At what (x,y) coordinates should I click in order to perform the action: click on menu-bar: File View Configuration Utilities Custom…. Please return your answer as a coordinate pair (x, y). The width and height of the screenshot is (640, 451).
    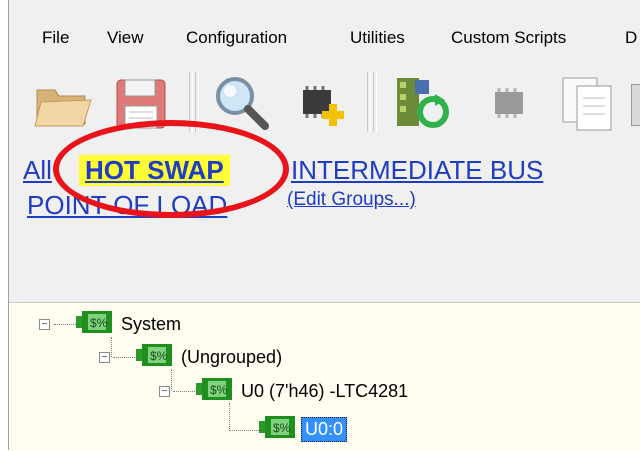
    Looking at the image, I should click on (324, 39).